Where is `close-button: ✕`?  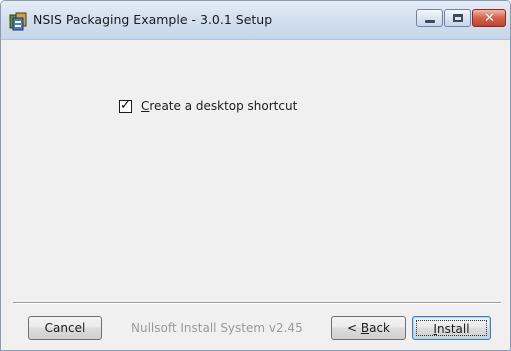
close-button: ✕ is located at coordinates (489, 18).